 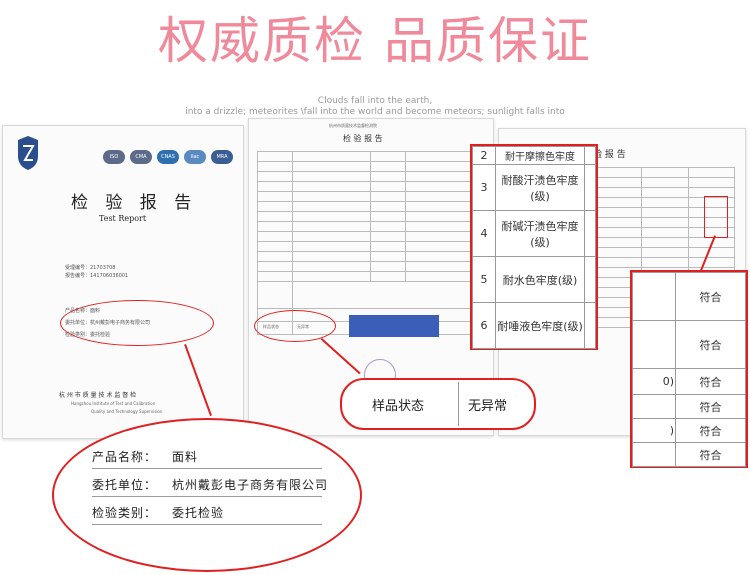 I want to click on cover-acceptance-number: 受理编号：21703708, so click(x=90, y=268).